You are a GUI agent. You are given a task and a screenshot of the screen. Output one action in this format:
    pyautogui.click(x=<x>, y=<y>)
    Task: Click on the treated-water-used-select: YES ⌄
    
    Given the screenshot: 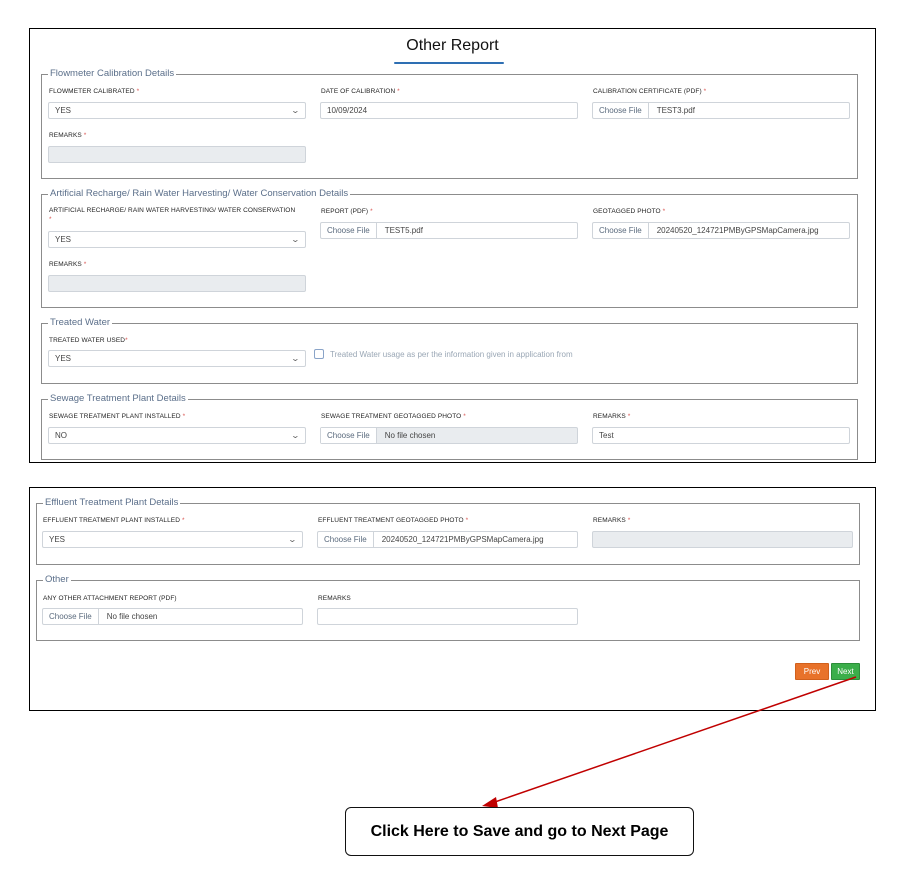 What is the action you would take?
    pyautogui.click(x=177, y=358)
    